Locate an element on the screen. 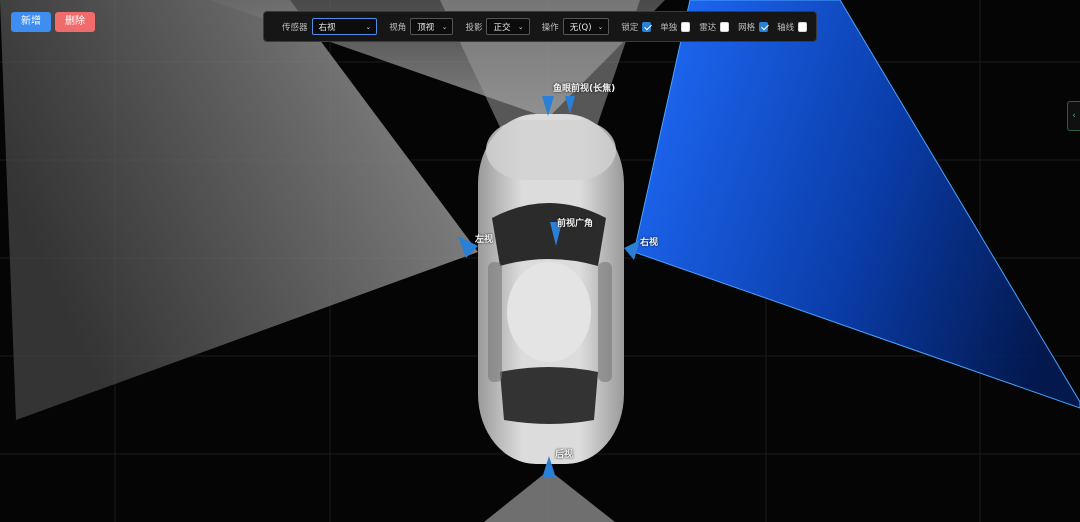 The height and width of the screenshot is (522, 1080). side-panel-toggle: ‹ is located at coordinates (1073, 116).